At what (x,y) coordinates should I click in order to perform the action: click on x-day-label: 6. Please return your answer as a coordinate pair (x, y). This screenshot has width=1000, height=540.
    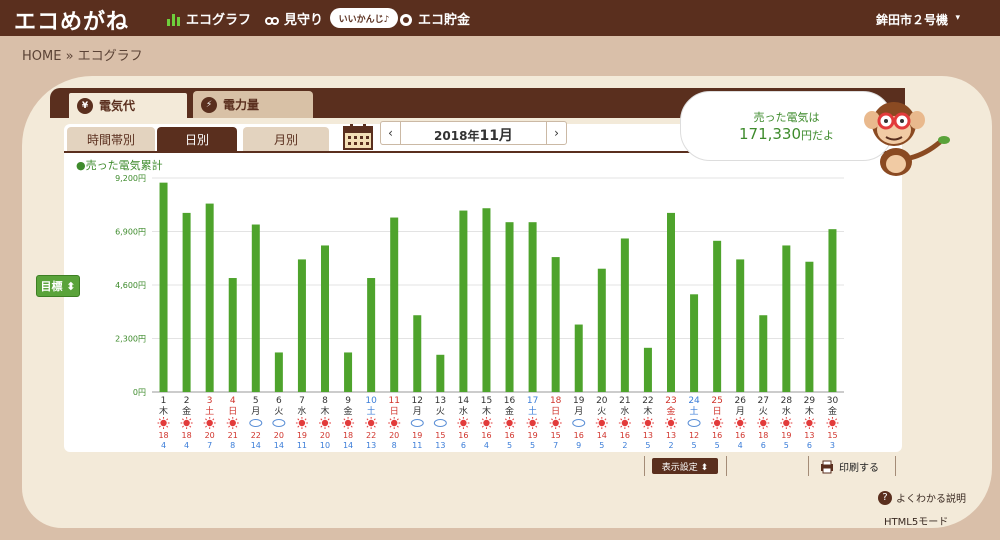
    Looking at the image, I should click on (279, 401).